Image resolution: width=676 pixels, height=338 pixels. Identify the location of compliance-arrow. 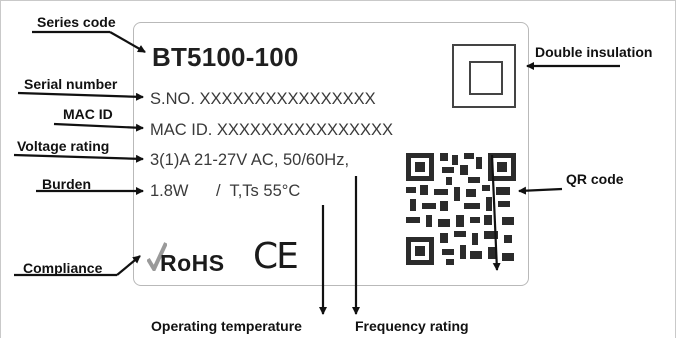
(128, 265).